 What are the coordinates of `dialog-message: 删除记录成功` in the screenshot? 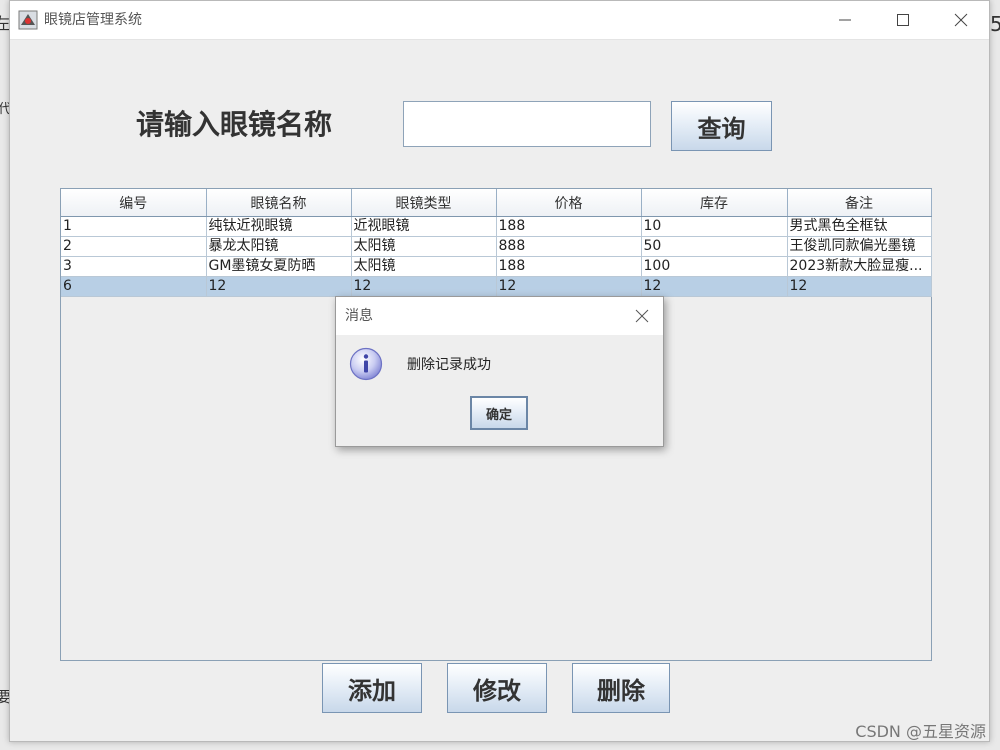 It's located at (449, 365).